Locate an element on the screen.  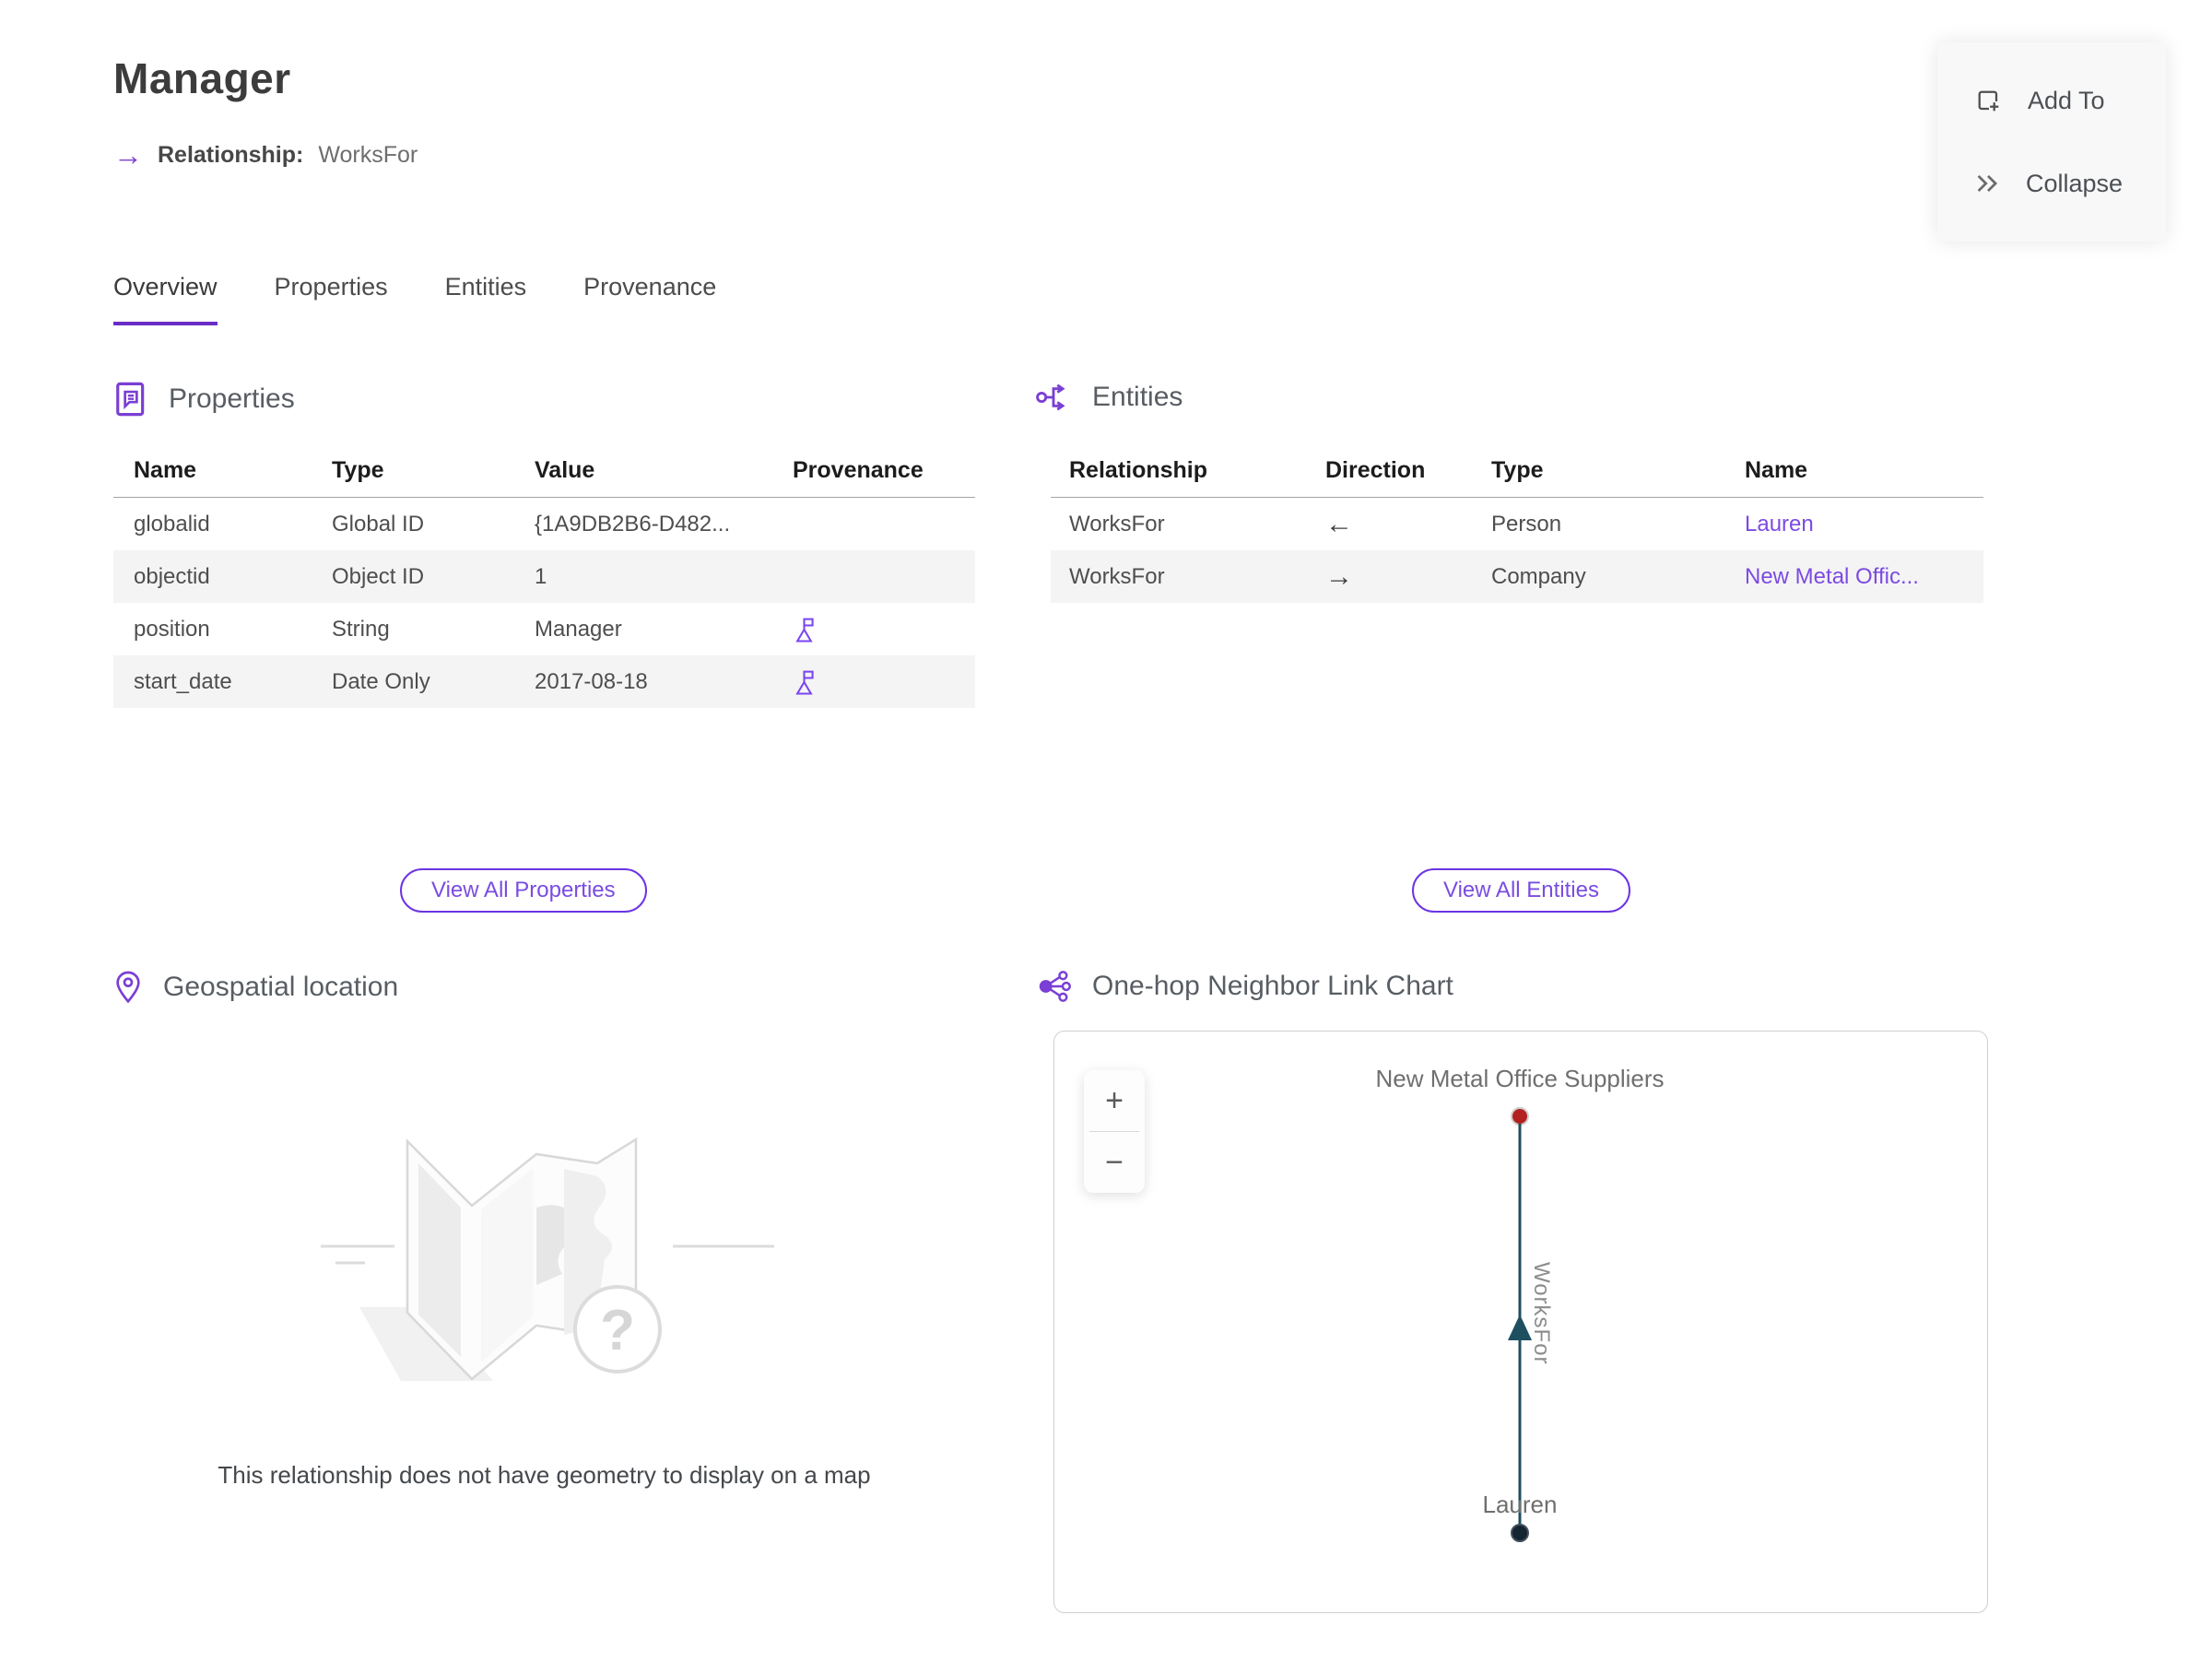
map-placeholder-illustration: ? is located at coordinates (547, 1259).